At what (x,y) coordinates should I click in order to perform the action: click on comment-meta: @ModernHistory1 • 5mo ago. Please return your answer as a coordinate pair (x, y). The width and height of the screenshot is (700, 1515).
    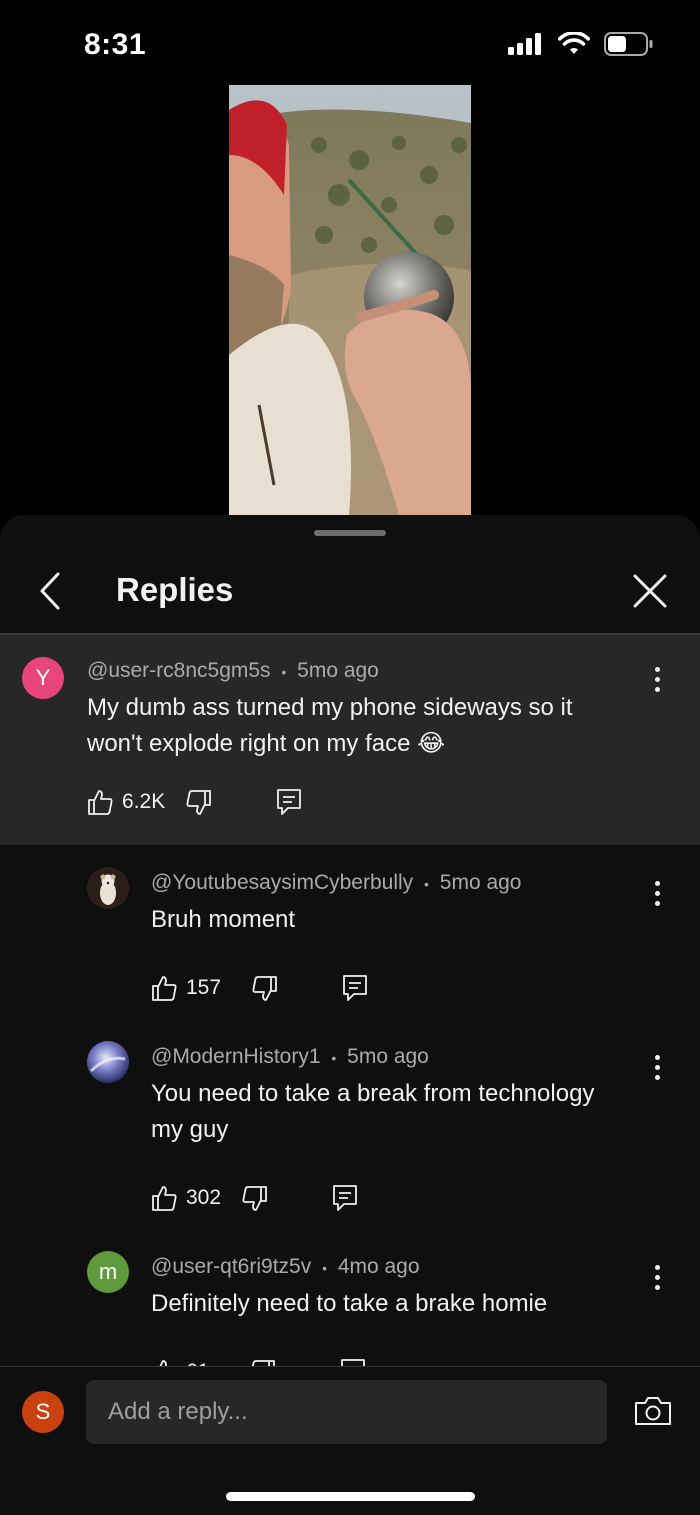
    Looking at the image, I should click on (290, 1057).